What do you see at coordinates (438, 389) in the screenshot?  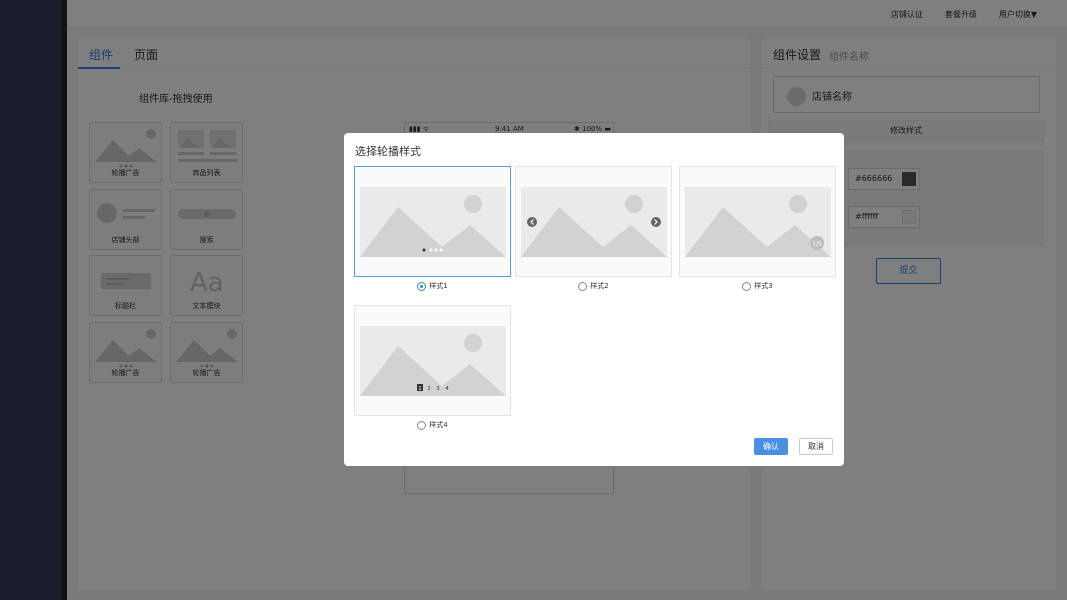 I see `page-number: 3` at bounding box center [438, 389].